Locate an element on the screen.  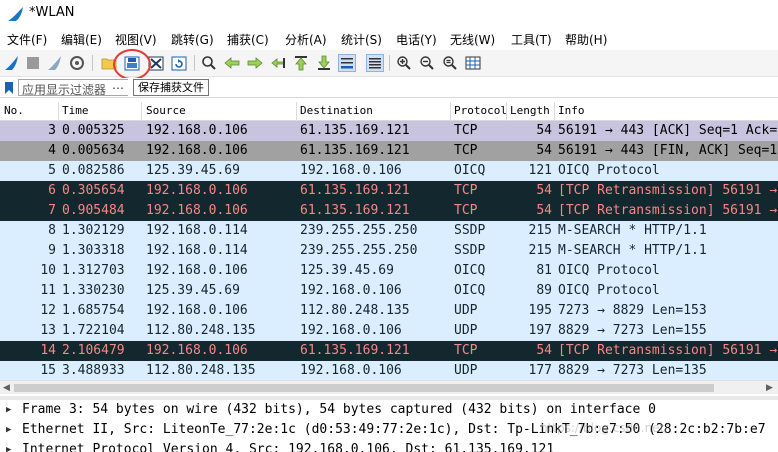
menu-edit: 编辑(E) is located at coordinates (81, 39).